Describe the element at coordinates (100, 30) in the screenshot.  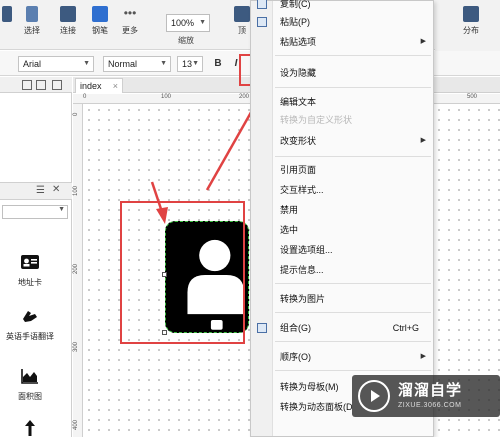
I see `pen-label: 钢笔` at that location.